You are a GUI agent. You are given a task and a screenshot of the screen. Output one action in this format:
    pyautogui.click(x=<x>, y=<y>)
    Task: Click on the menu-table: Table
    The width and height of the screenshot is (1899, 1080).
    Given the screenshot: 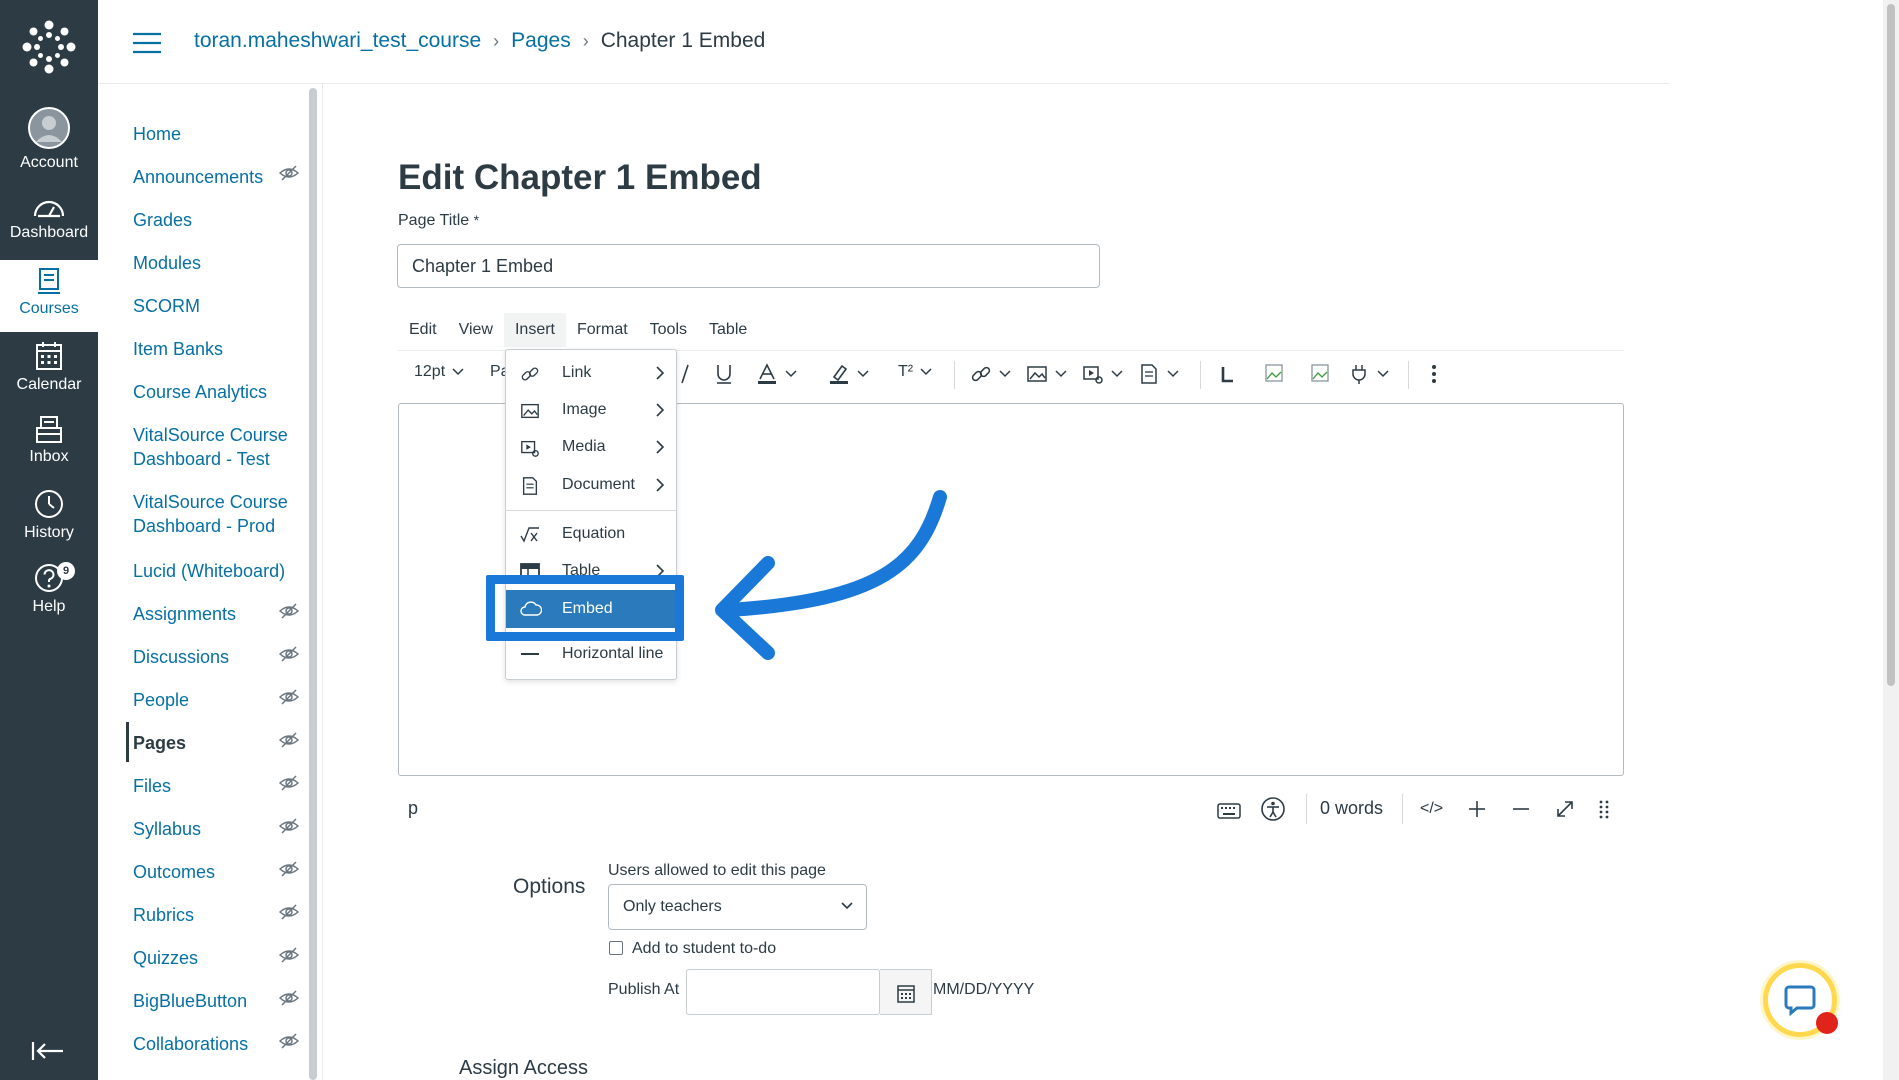 What is the action you would take?
    pyautogui.click(x=728, y=330)
    